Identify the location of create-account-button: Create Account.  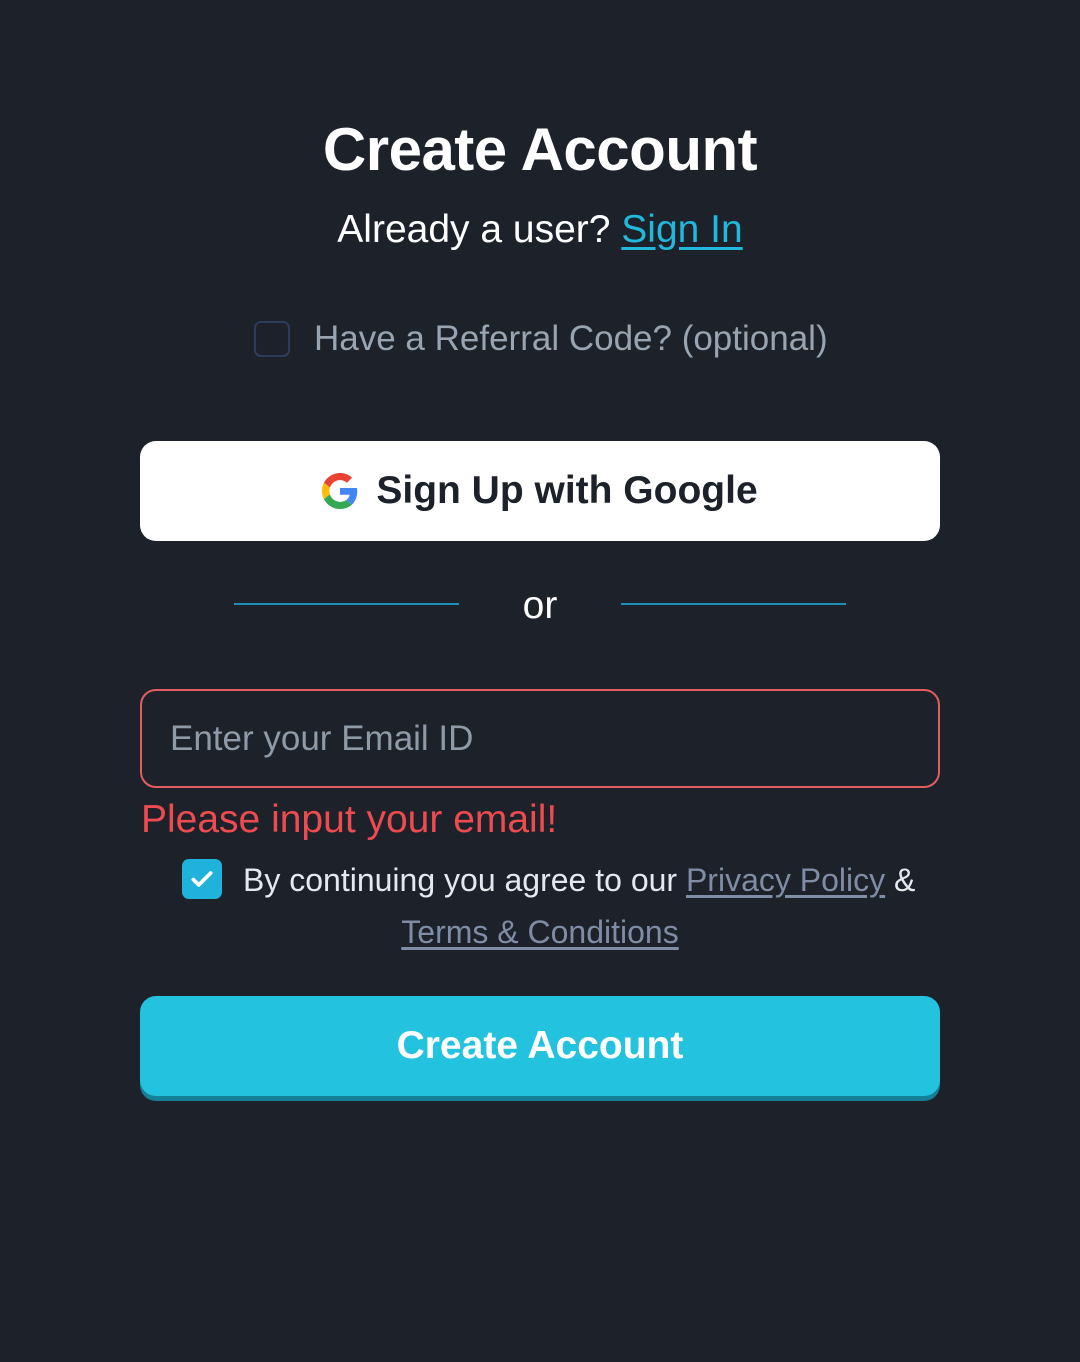
(540, 1046).